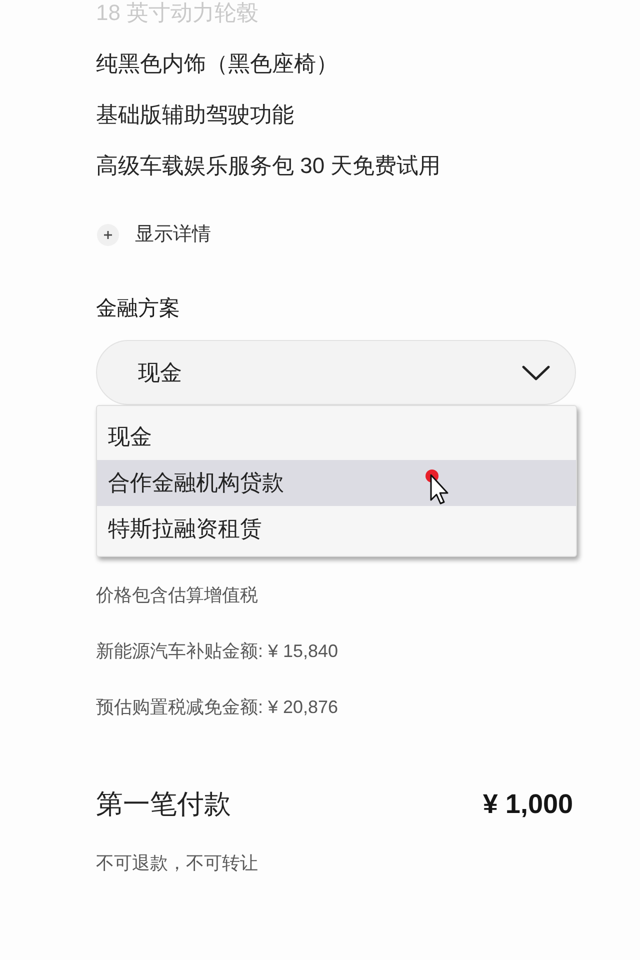 The image size is (640, 960). I want to click on price-note: 价格包含估算增值税, so click(177, 595).